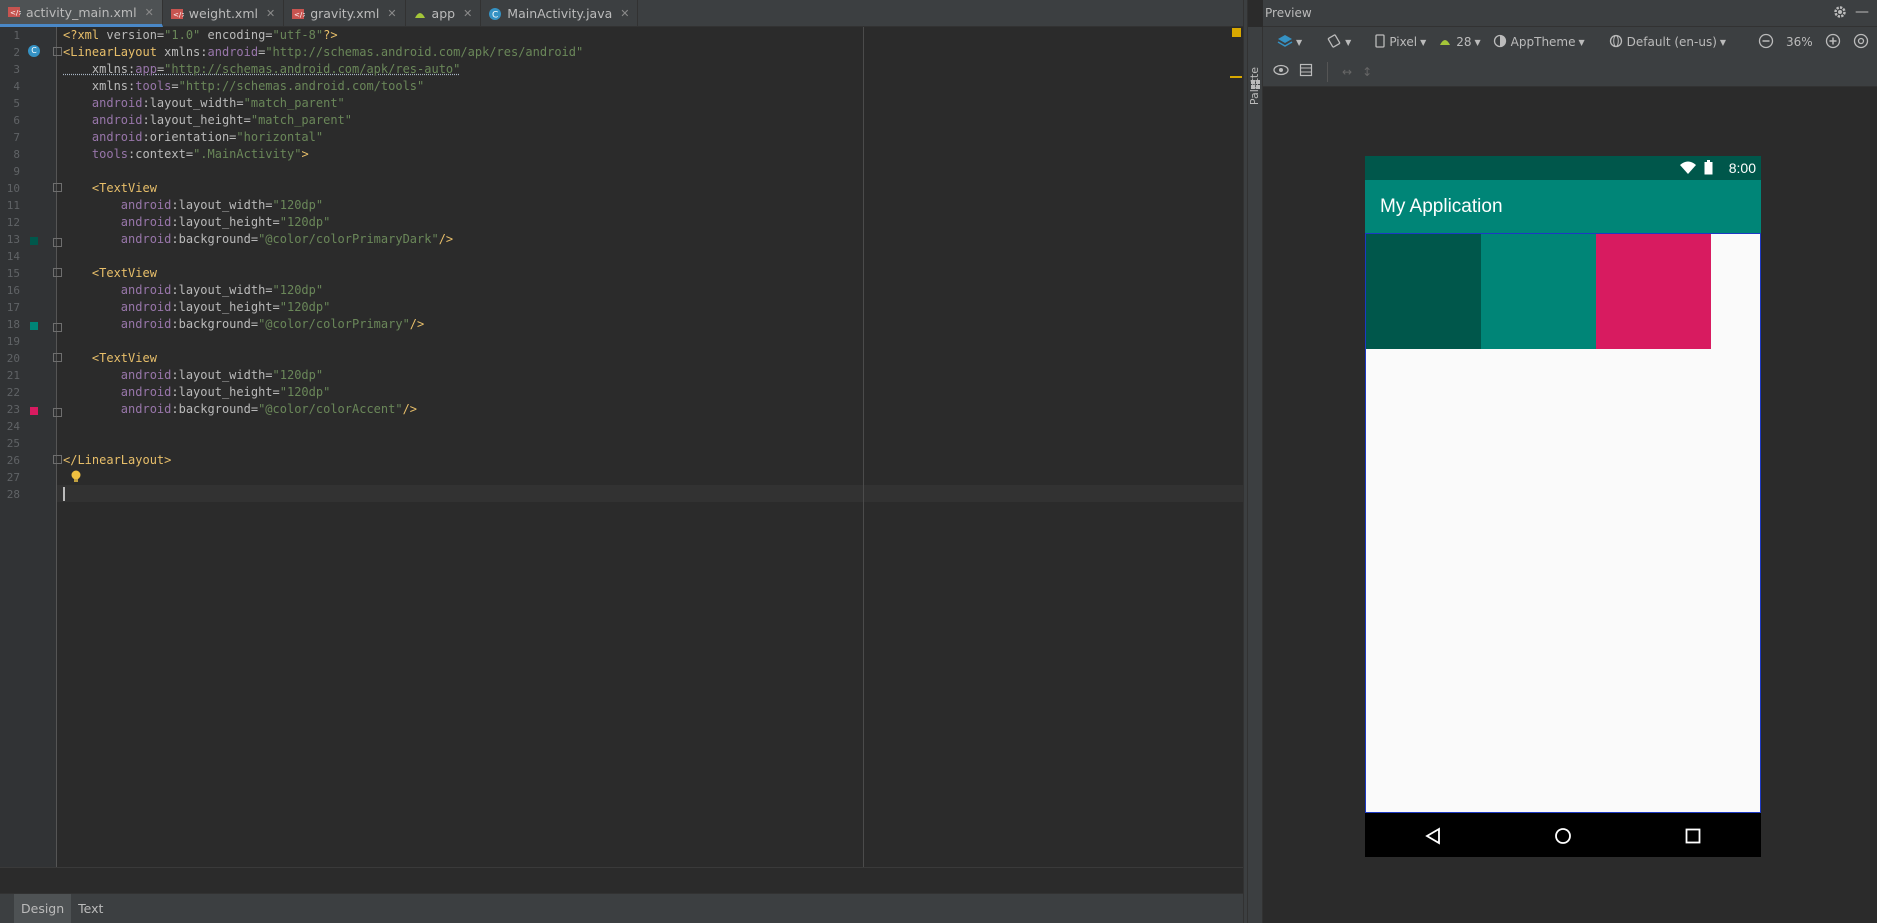  What do you see at coordinates (34, 411) in the screenshot?
I see `color-swatch-accent` at bounding box center [34, 411].